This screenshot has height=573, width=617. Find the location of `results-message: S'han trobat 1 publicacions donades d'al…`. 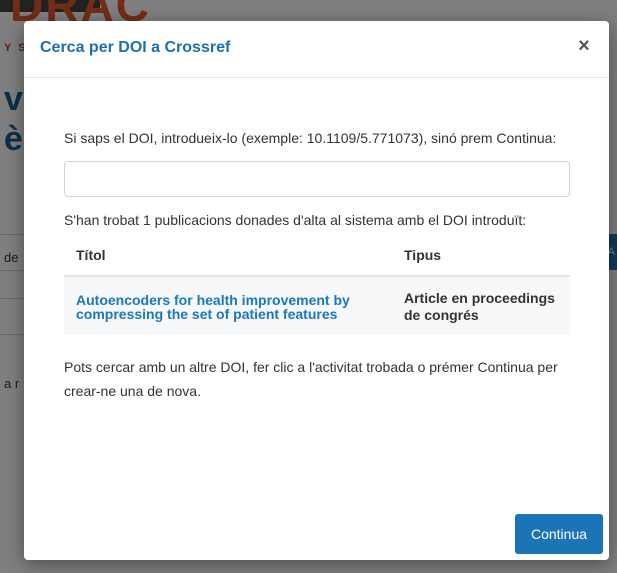

results-message: S'han trobat 1 publicacions donades d'al… is located at coordinates (295, 220).